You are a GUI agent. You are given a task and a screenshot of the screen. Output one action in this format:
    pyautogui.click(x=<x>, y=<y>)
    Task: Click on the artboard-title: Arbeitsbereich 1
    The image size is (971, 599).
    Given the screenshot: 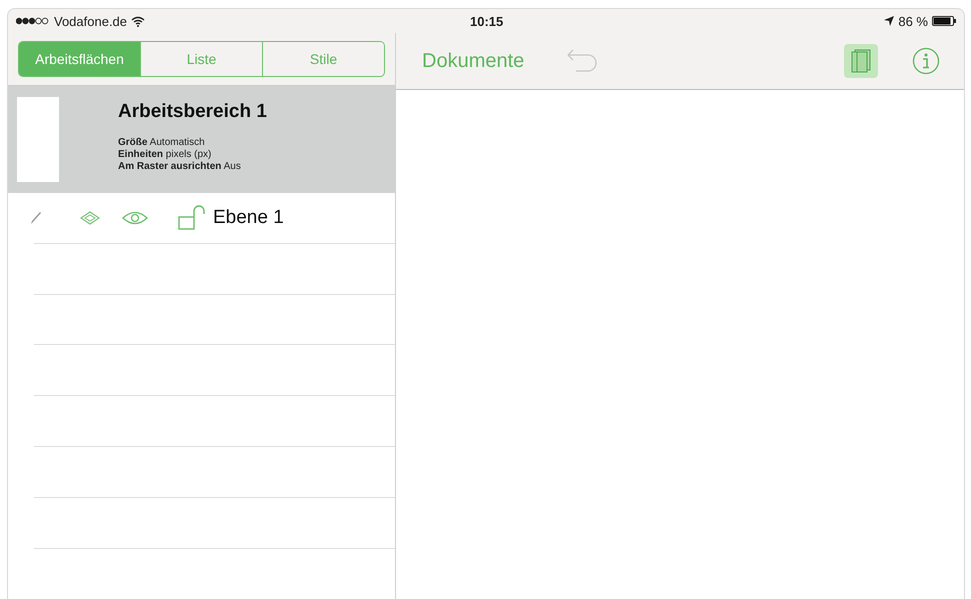 What is the action you would take?
    pyautogui.click(x=192, y=111)
    